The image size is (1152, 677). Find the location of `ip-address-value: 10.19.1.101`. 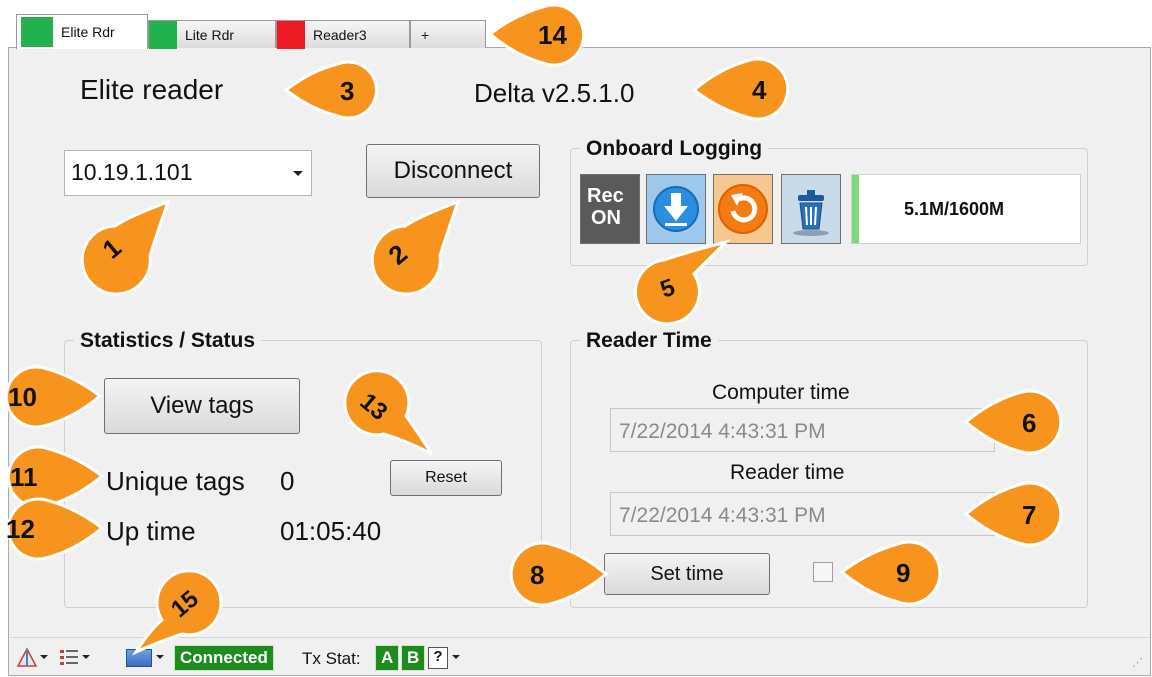

ip-address-value: 10.19.1.101 is located at coordinates (132, 172).